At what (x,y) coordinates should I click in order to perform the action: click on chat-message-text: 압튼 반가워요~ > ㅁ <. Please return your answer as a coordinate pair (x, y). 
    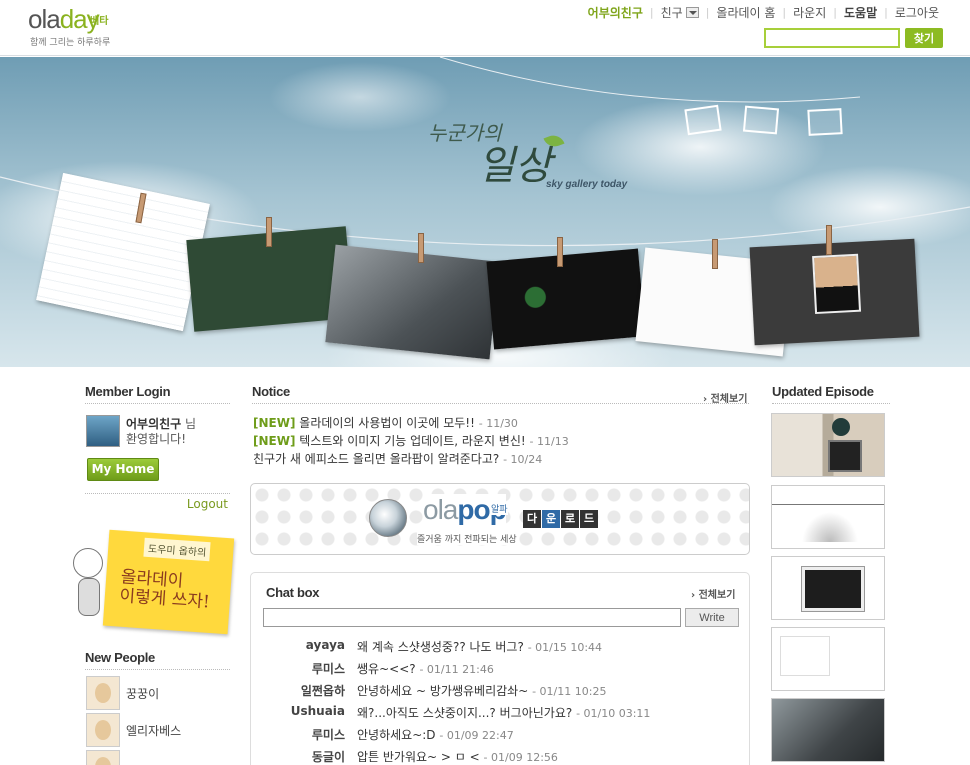
    Looking at the image, I should click on (418, 757).